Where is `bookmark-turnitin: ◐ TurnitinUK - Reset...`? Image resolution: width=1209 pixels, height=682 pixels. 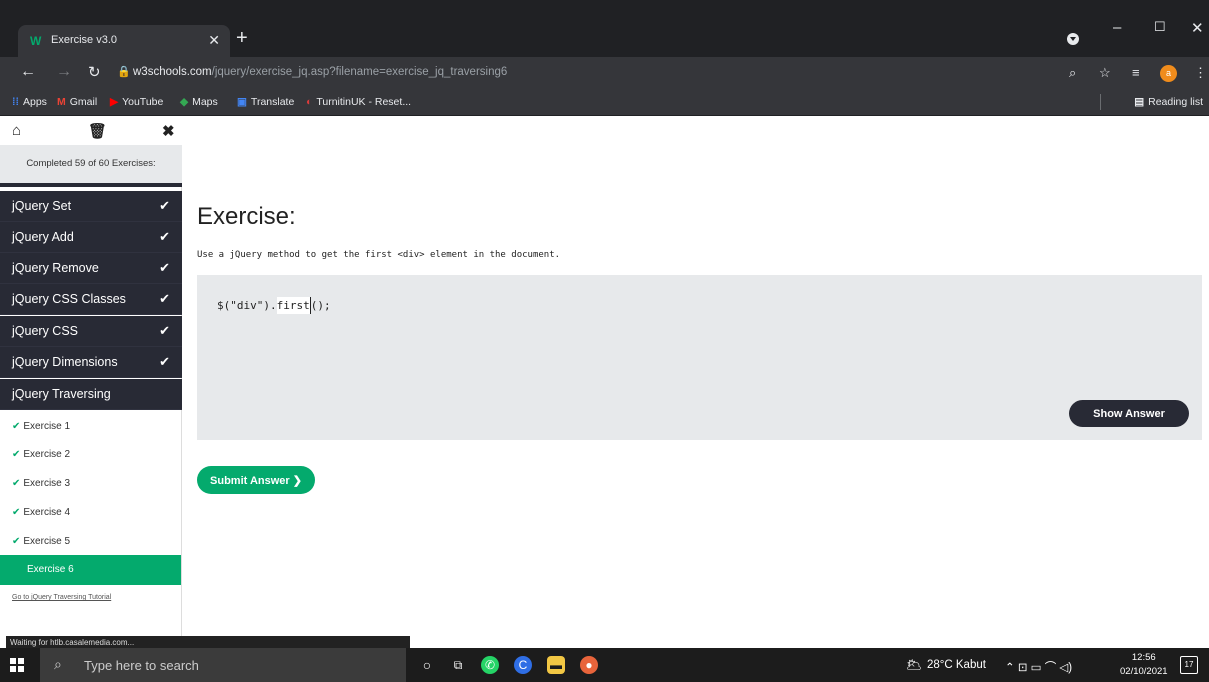 bookmark-turnitin: ◐ TurnitinUK - Reset... is located at coordinates (358, 102).